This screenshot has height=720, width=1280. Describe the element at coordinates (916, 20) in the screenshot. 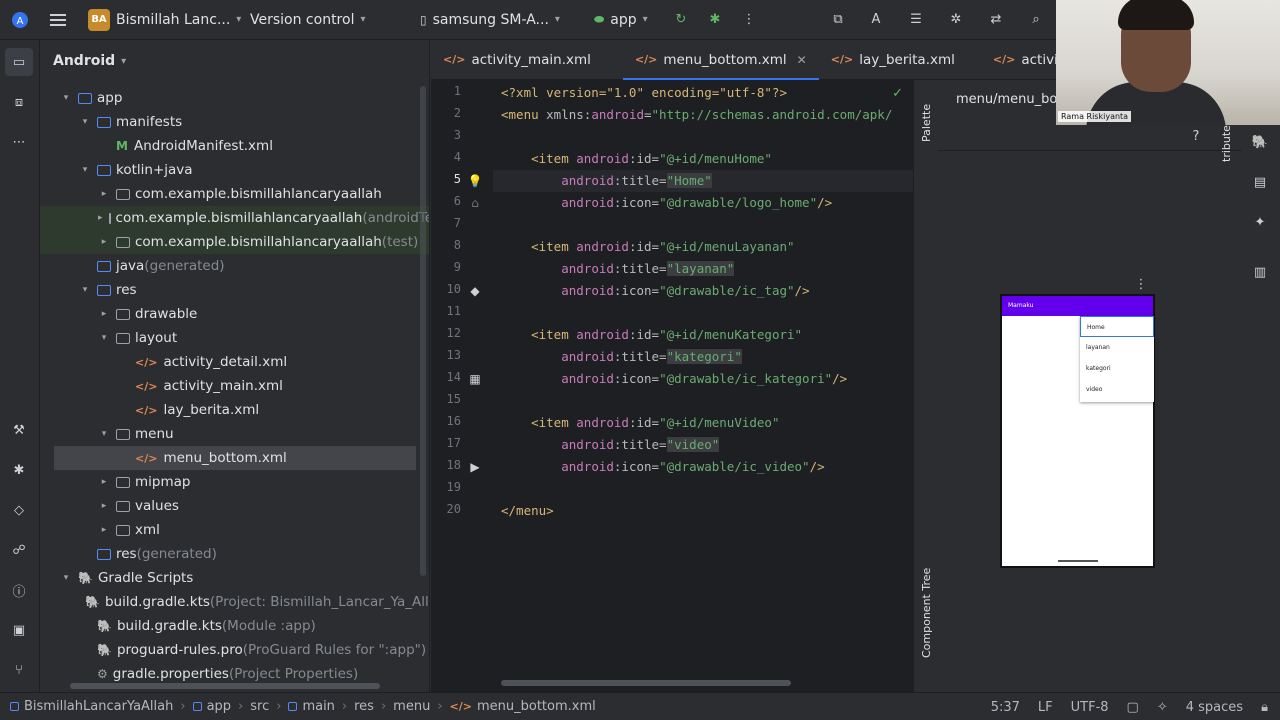

I see `build-variants-icon: ☰` at that location.